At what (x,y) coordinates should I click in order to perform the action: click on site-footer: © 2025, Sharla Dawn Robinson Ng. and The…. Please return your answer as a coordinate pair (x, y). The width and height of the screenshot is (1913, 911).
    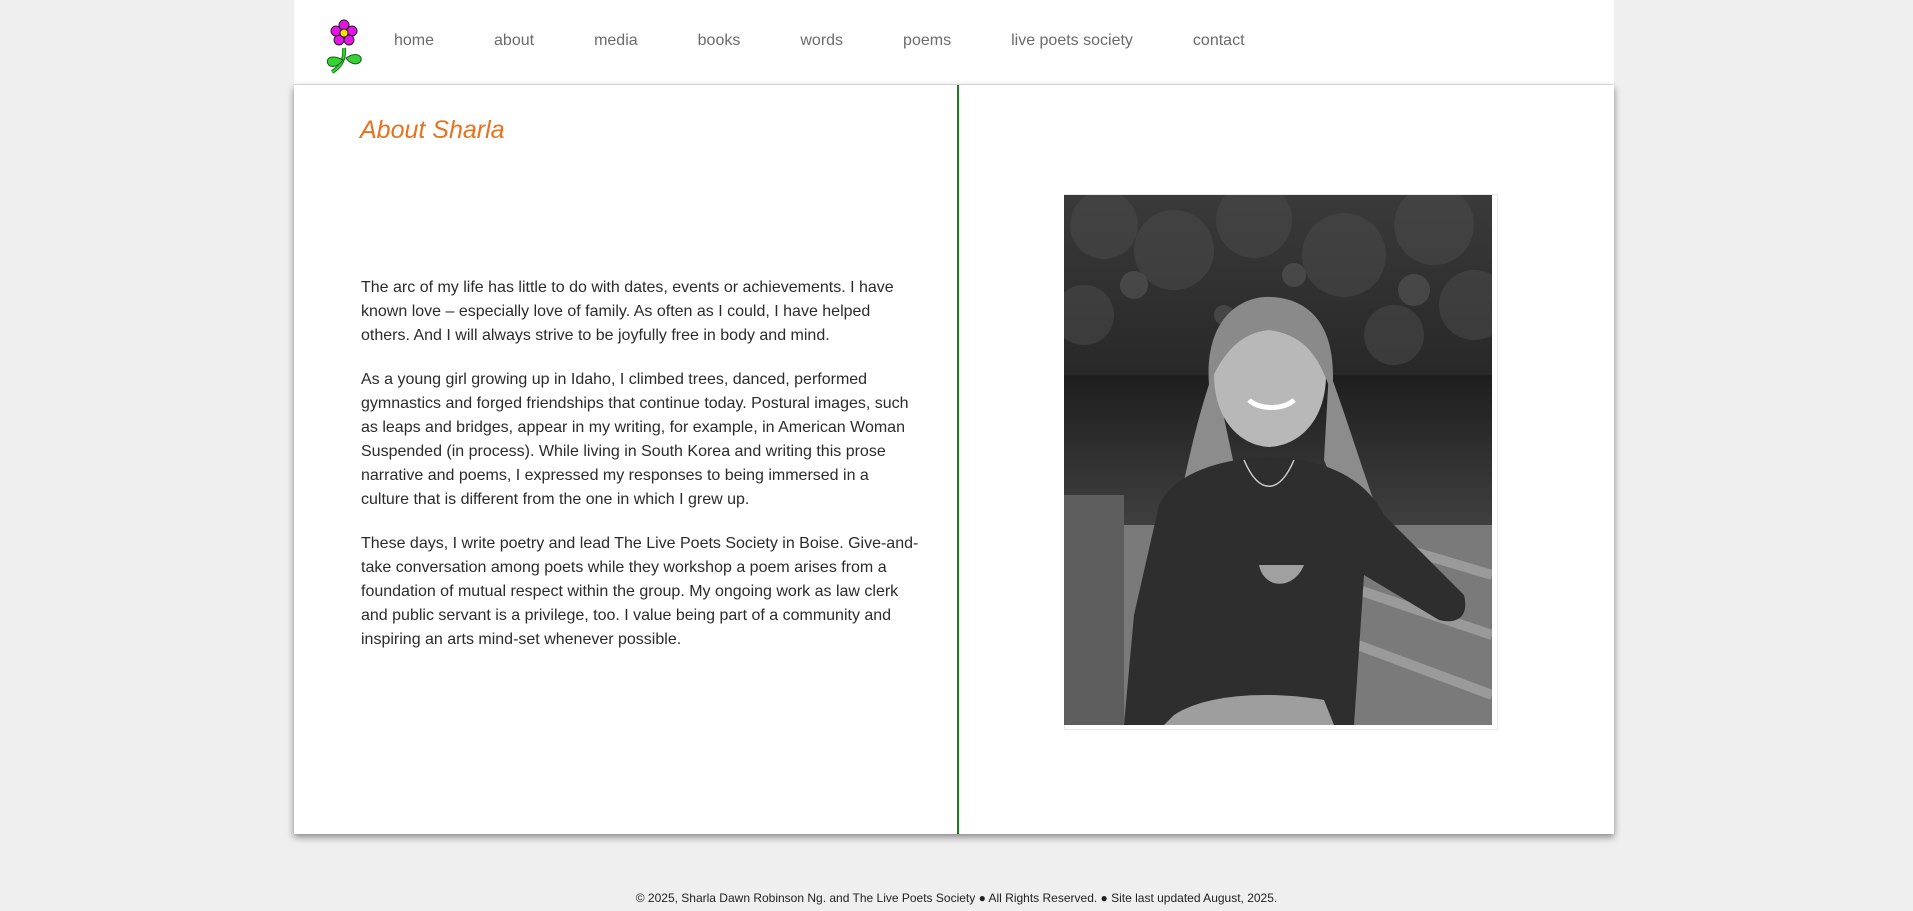
    Looking at the image, I should click on (956, 898).